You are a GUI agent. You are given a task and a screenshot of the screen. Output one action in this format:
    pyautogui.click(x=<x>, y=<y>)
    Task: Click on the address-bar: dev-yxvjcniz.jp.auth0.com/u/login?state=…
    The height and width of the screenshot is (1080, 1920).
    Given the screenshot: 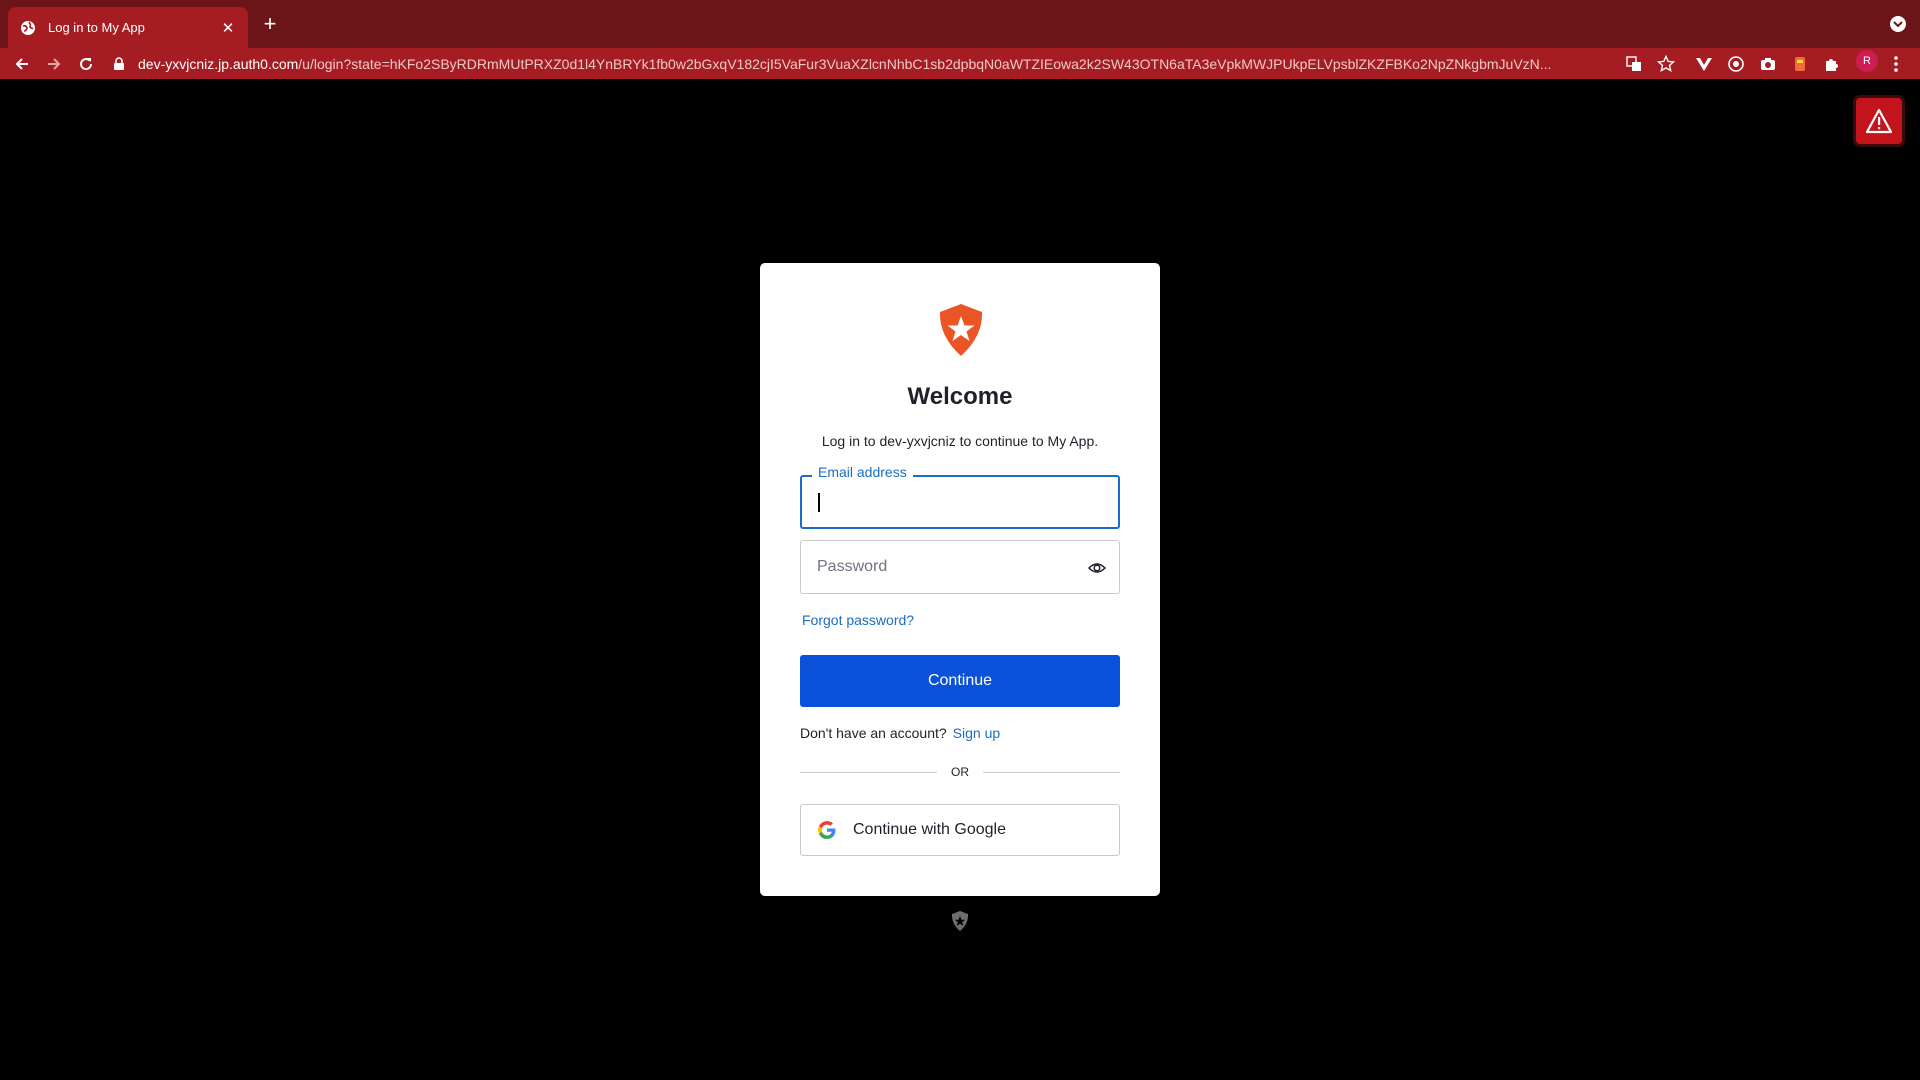 What is the action you would take?
    pyautogui.click(x=877, y=63)
    